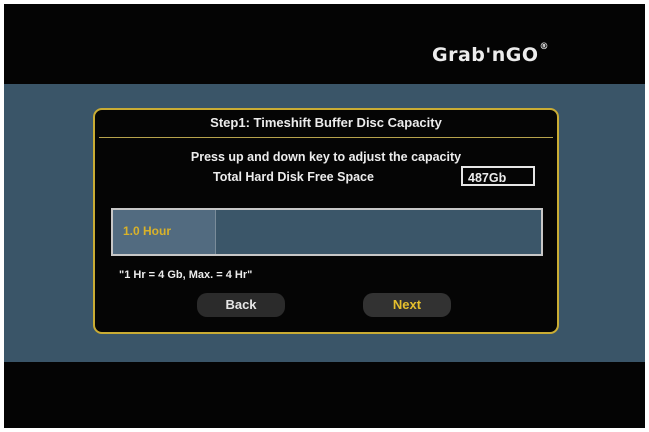 Image resolution: width=649 pixels, height=432 pixels. What do you see at coordinates (407, 305) in the screenshot?
I see `next-button: Next` at bounding box center [407, 305].